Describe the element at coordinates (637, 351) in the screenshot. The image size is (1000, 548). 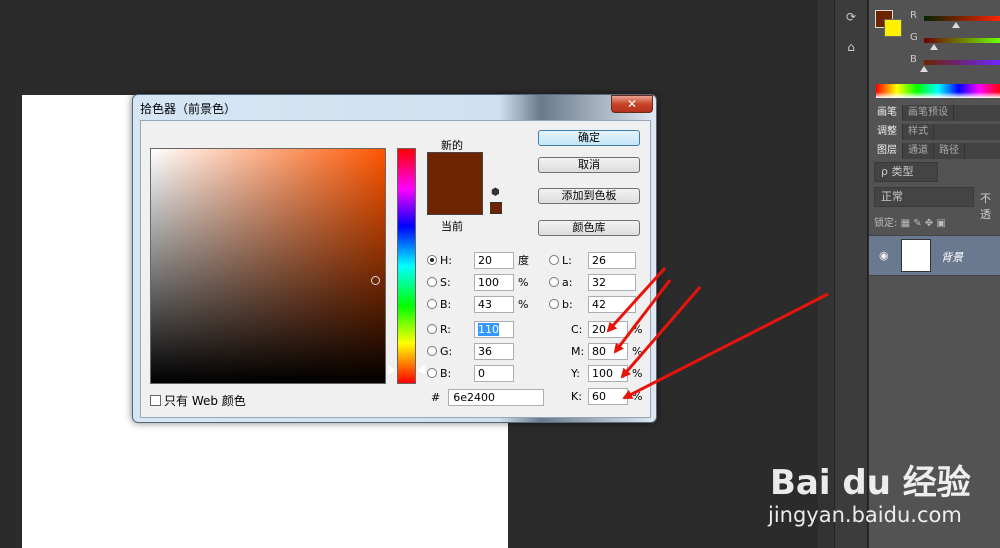
I see `unit-m: %` at that location.